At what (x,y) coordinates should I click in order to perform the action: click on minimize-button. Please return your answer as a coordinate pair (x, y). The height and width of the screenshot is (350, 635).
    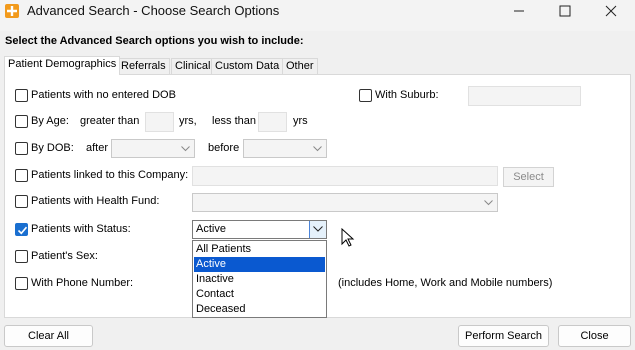
    Looking at the image, I should click on (519, 11).